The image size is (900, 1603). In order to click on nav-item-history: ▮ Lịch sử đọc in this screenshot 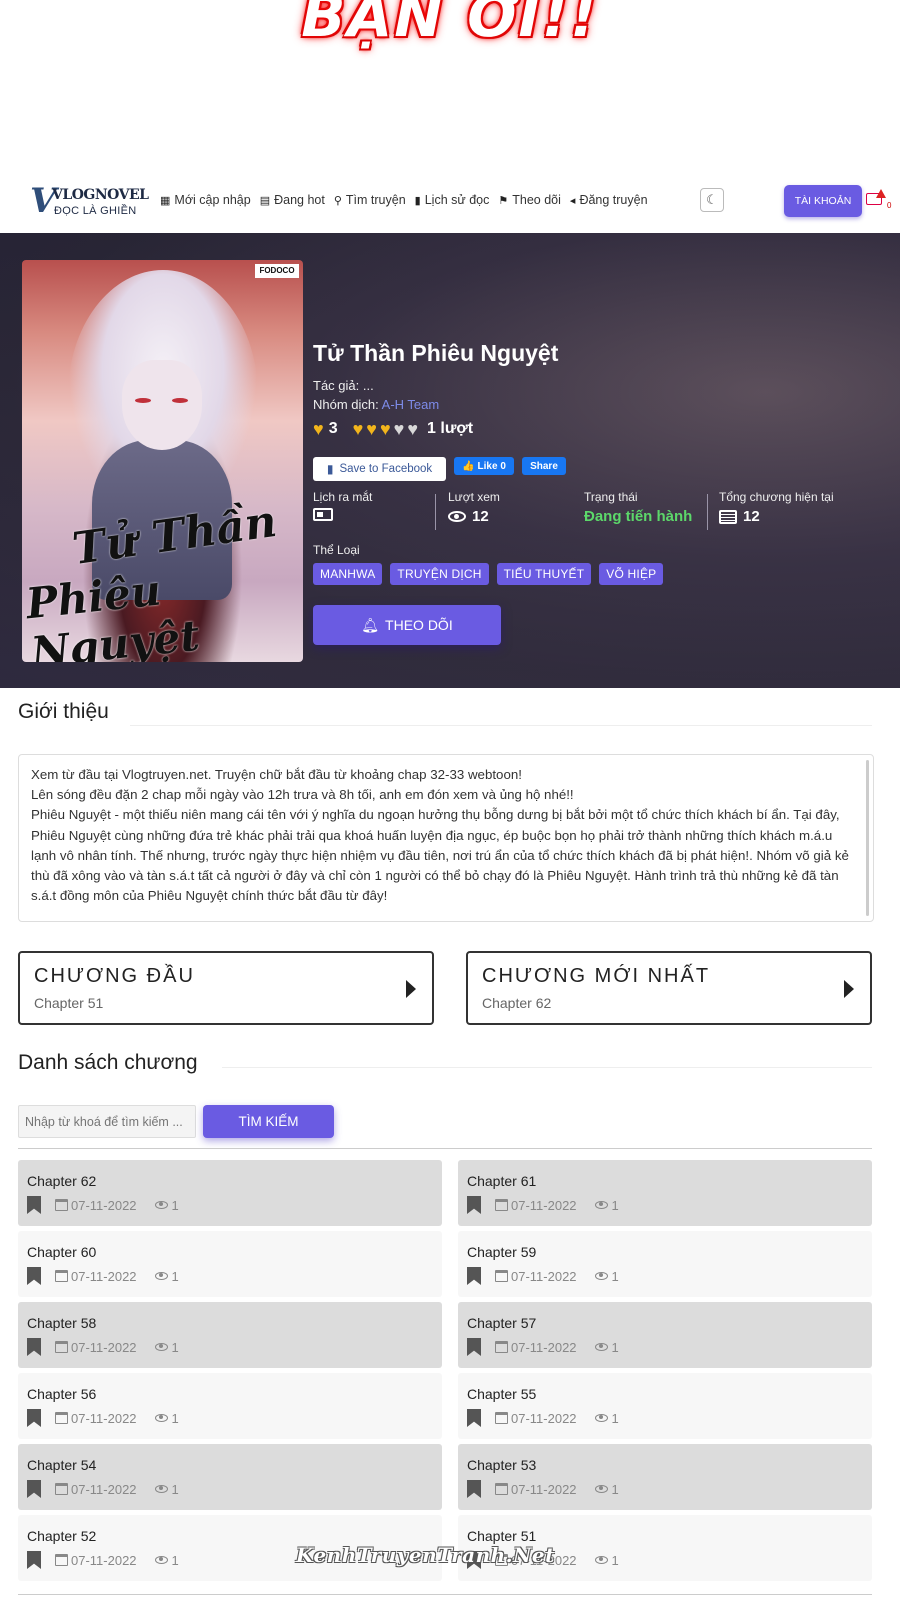, I will do `click(452, 200)`.